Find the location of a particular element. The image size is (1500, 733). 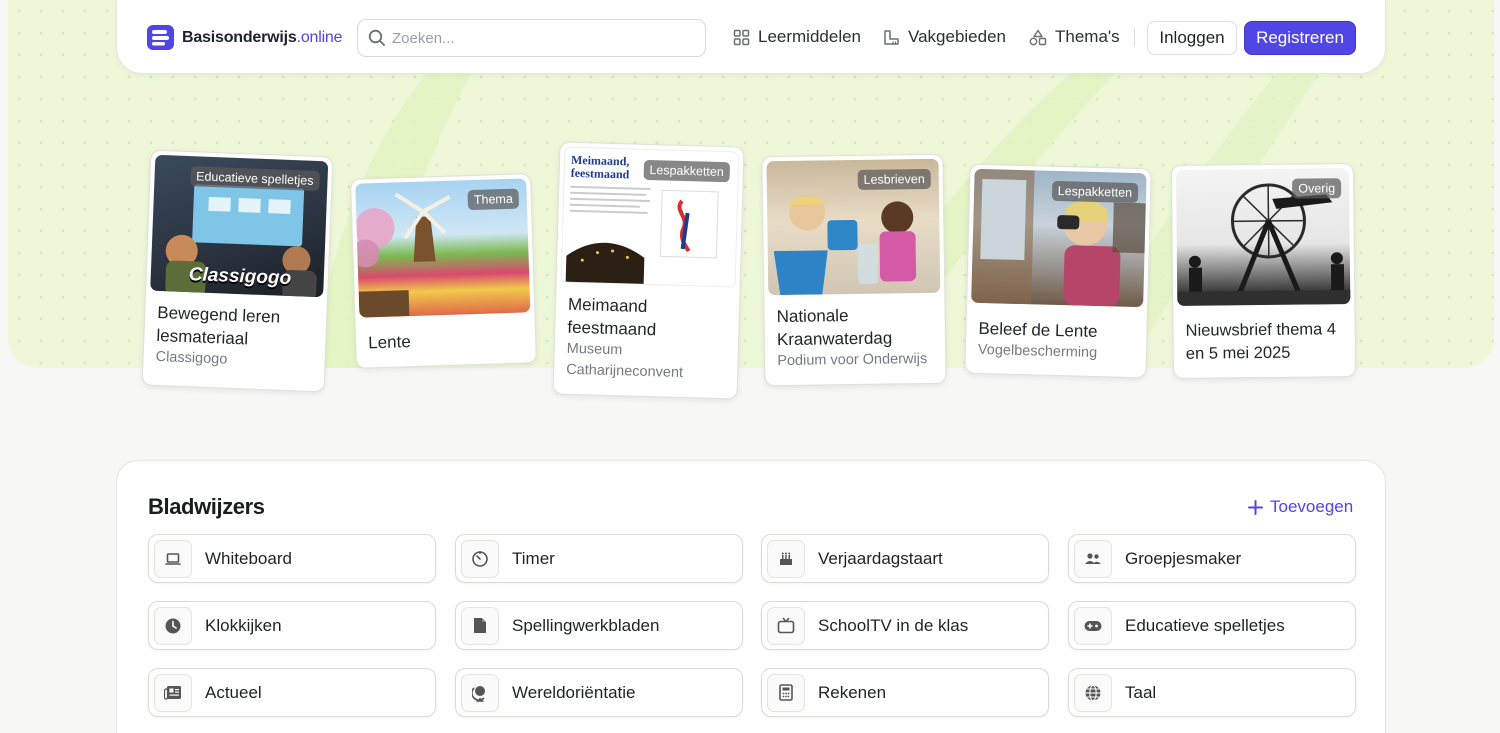

add-bookmark-label: Toevoegen is located at coordinates (1312, 506).